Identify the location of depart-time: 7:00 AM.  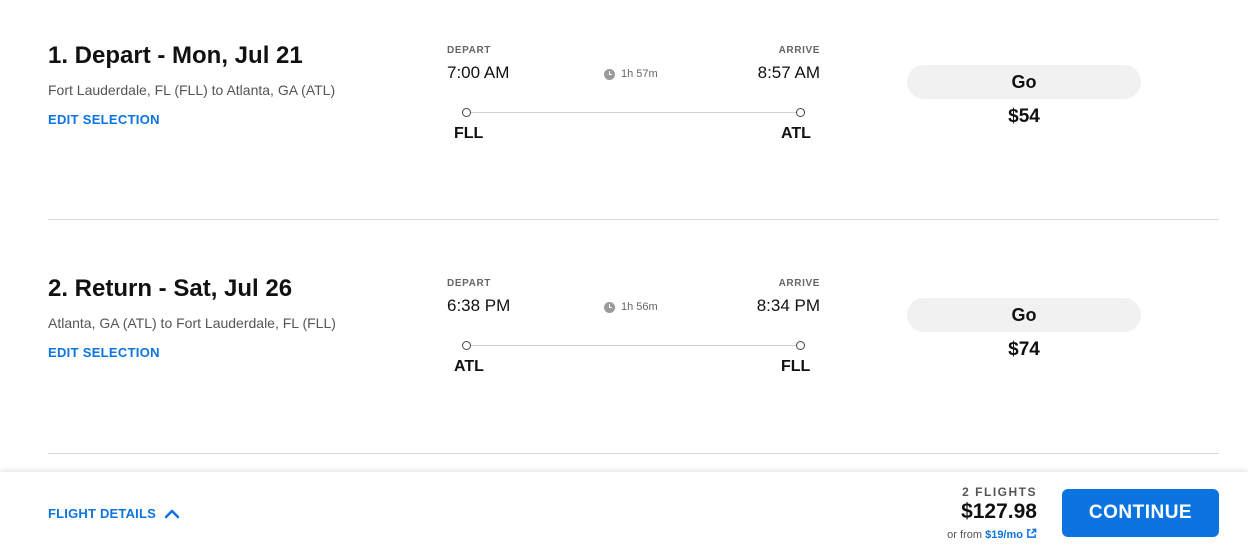
(478, 72).